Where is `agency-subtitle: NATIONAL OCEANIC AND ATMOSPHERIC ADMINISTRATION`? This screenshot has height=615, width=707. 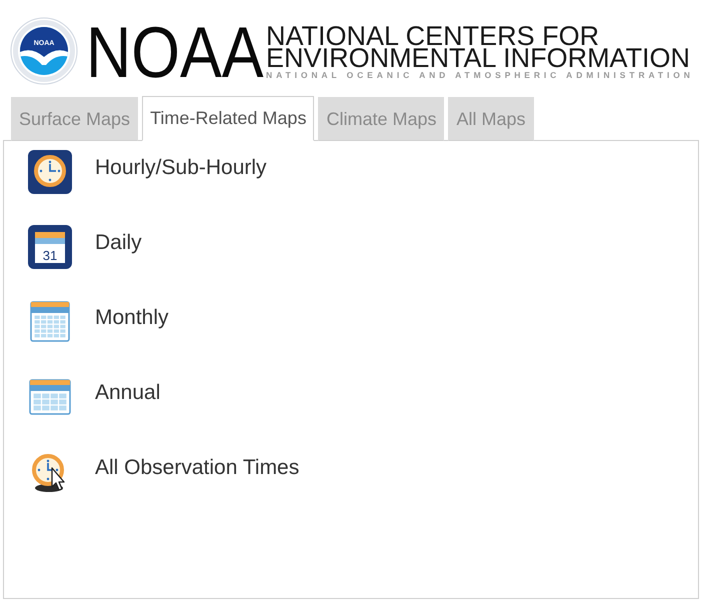
agency-subtitle: NATIONAL OCEANIC AND ATMOSPHERIC ADMINISTRATION is located at coordinates (480, 75).